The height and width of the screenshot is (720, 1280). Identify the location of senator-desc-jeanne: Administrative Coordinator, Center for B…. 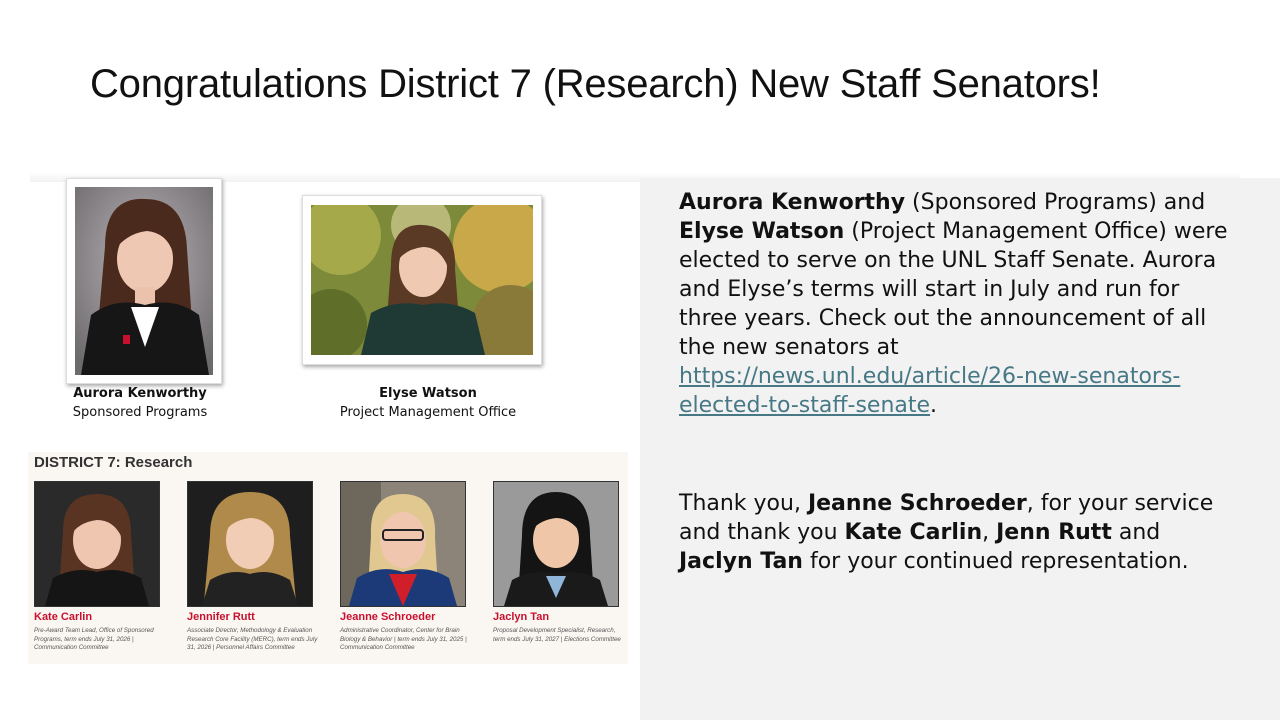
(403, 639).